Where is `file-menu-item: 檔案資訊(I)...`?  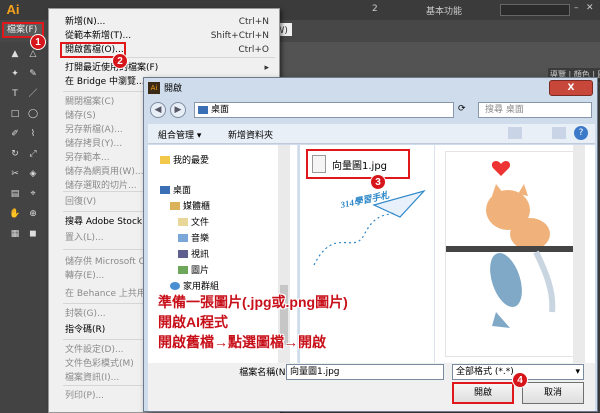
file-menu-item: 檔案資訊(I)... is located at coordinates (92, 378).